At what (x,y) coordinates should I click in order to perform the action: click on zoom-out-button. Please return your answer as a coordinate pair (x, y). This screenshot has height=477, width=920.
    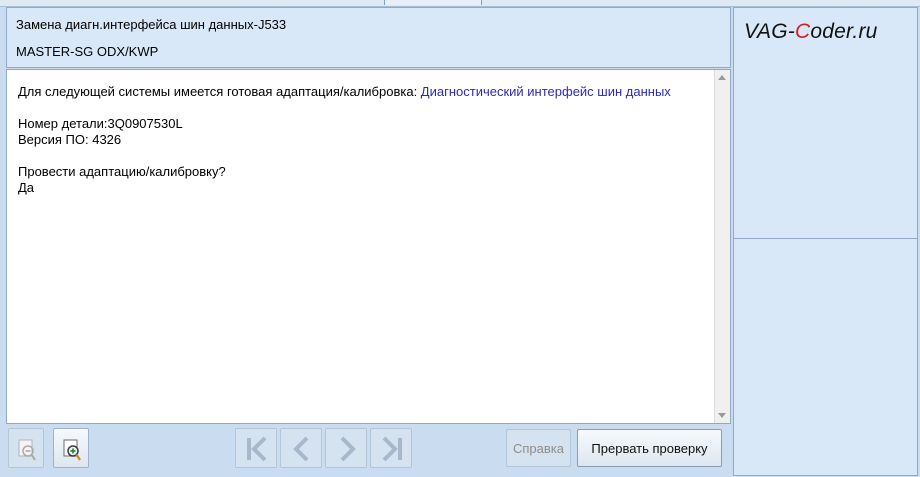
    Looking at the image, I should click on (26, 448).